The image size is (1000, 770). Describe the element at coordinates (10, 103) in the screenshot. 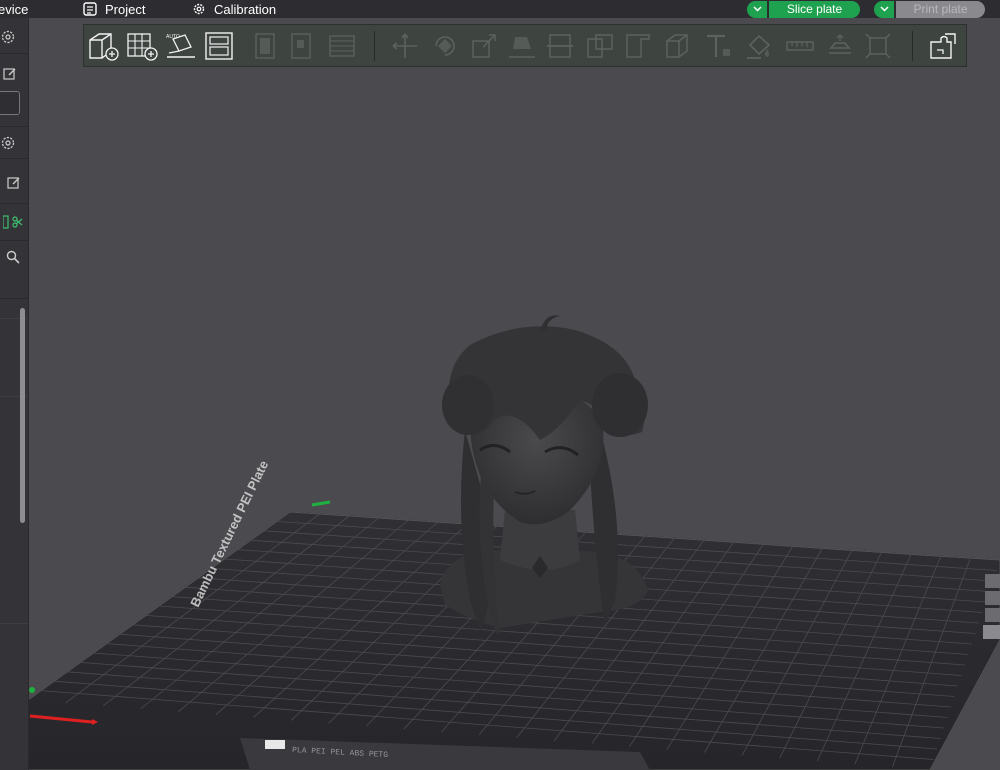

I see `filament-selector` at that location.